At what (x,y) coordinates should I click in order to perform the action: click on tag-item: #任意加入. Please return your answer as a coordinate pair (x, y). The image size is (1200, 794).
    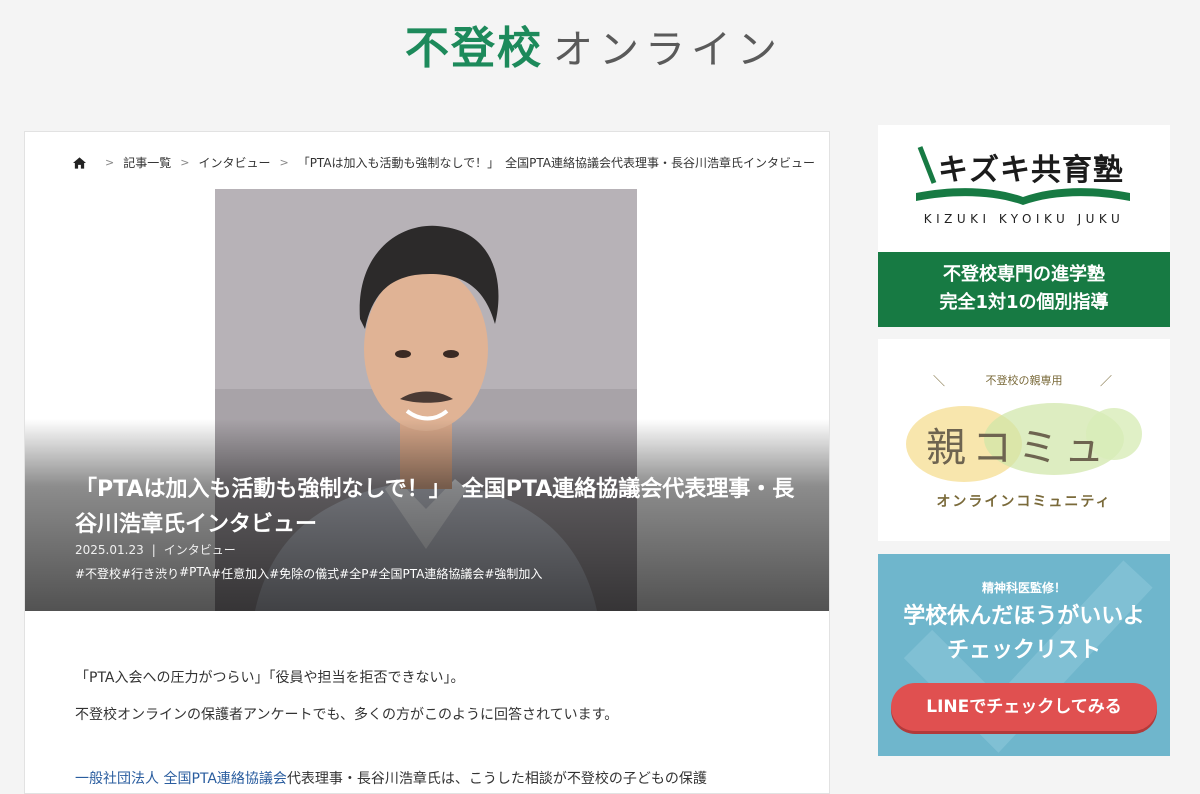
    Looking at the image, I should click on (240, 573).